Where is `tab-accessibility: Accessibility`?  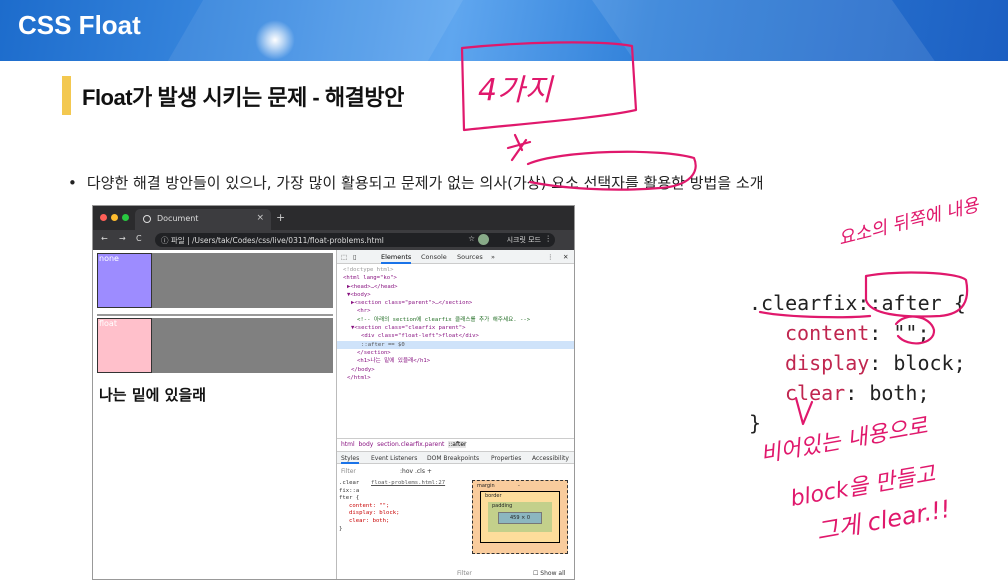
tab-accessibility: Accessibility is located at coordinates (550, 458).